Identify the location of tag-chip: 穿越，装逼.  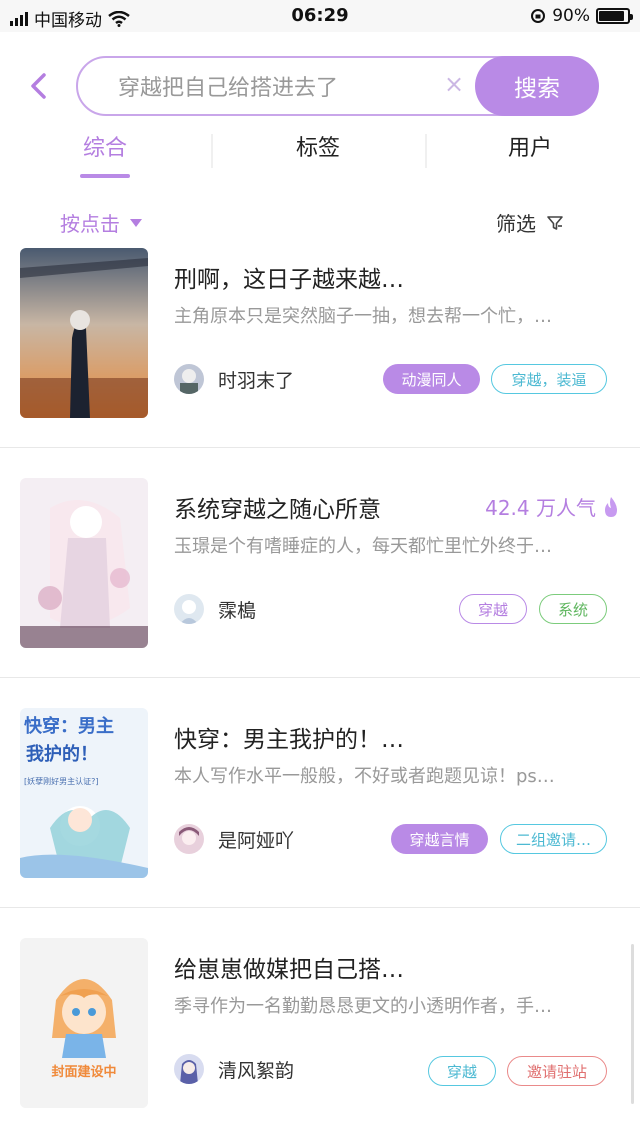
(549, 379).